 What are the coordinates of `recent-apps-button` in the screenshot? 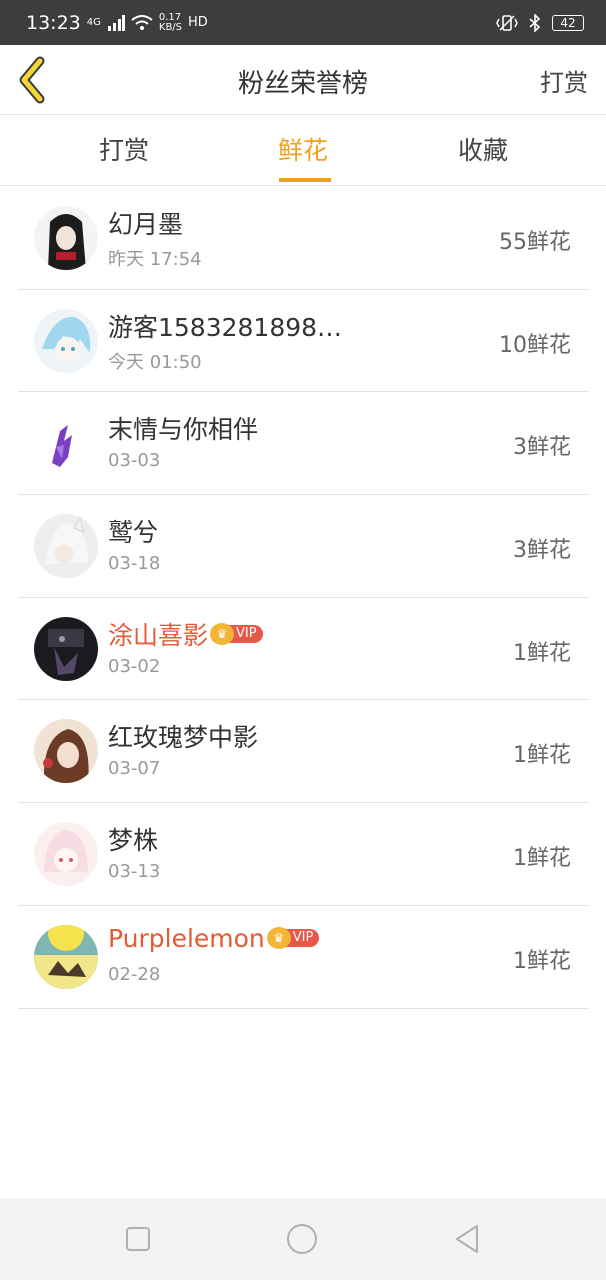 It's located at (138, 1239).